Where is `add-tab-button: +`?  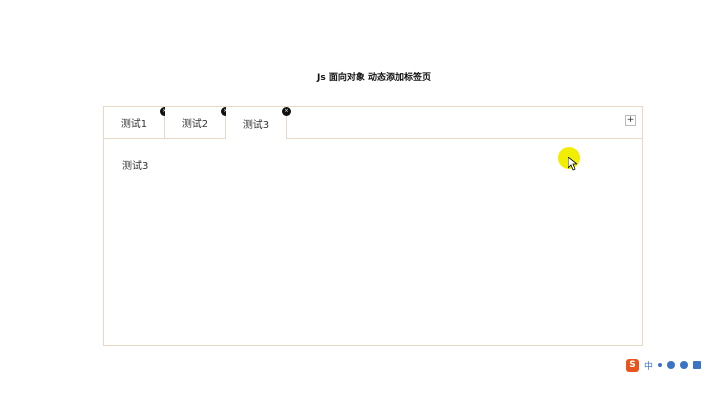
add-tab-button: + is located at coordinates (630, 120).